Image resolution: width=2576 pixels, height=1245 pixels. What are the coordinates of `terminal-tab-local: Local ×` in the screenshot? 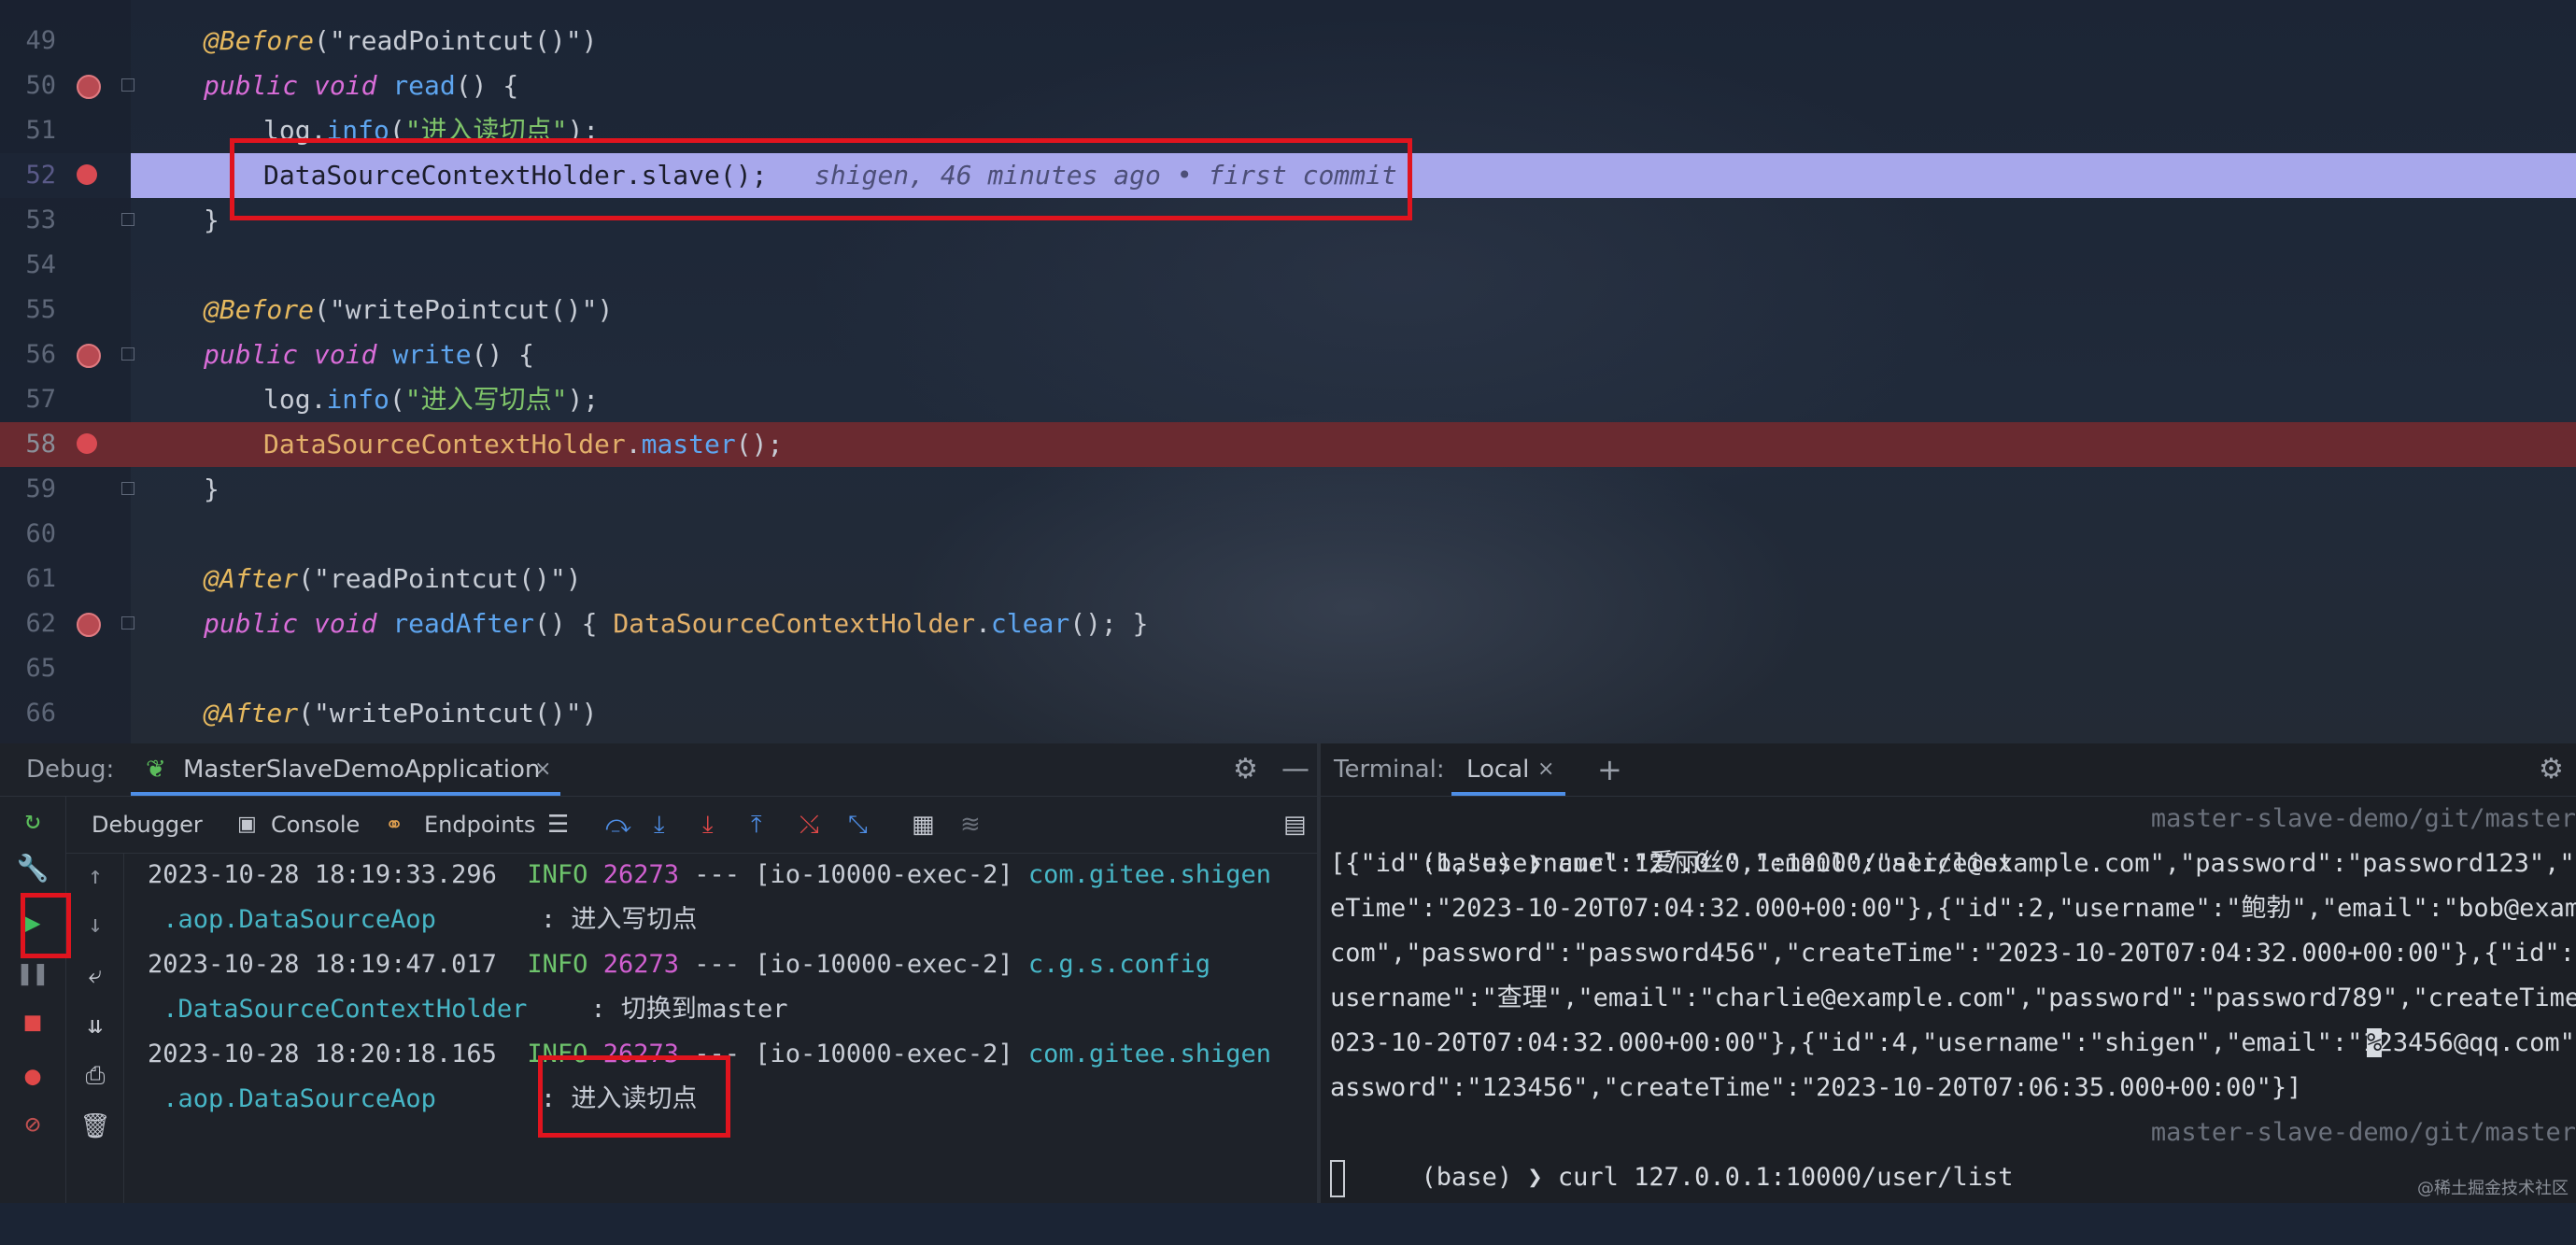 It's located at (1508, 769).